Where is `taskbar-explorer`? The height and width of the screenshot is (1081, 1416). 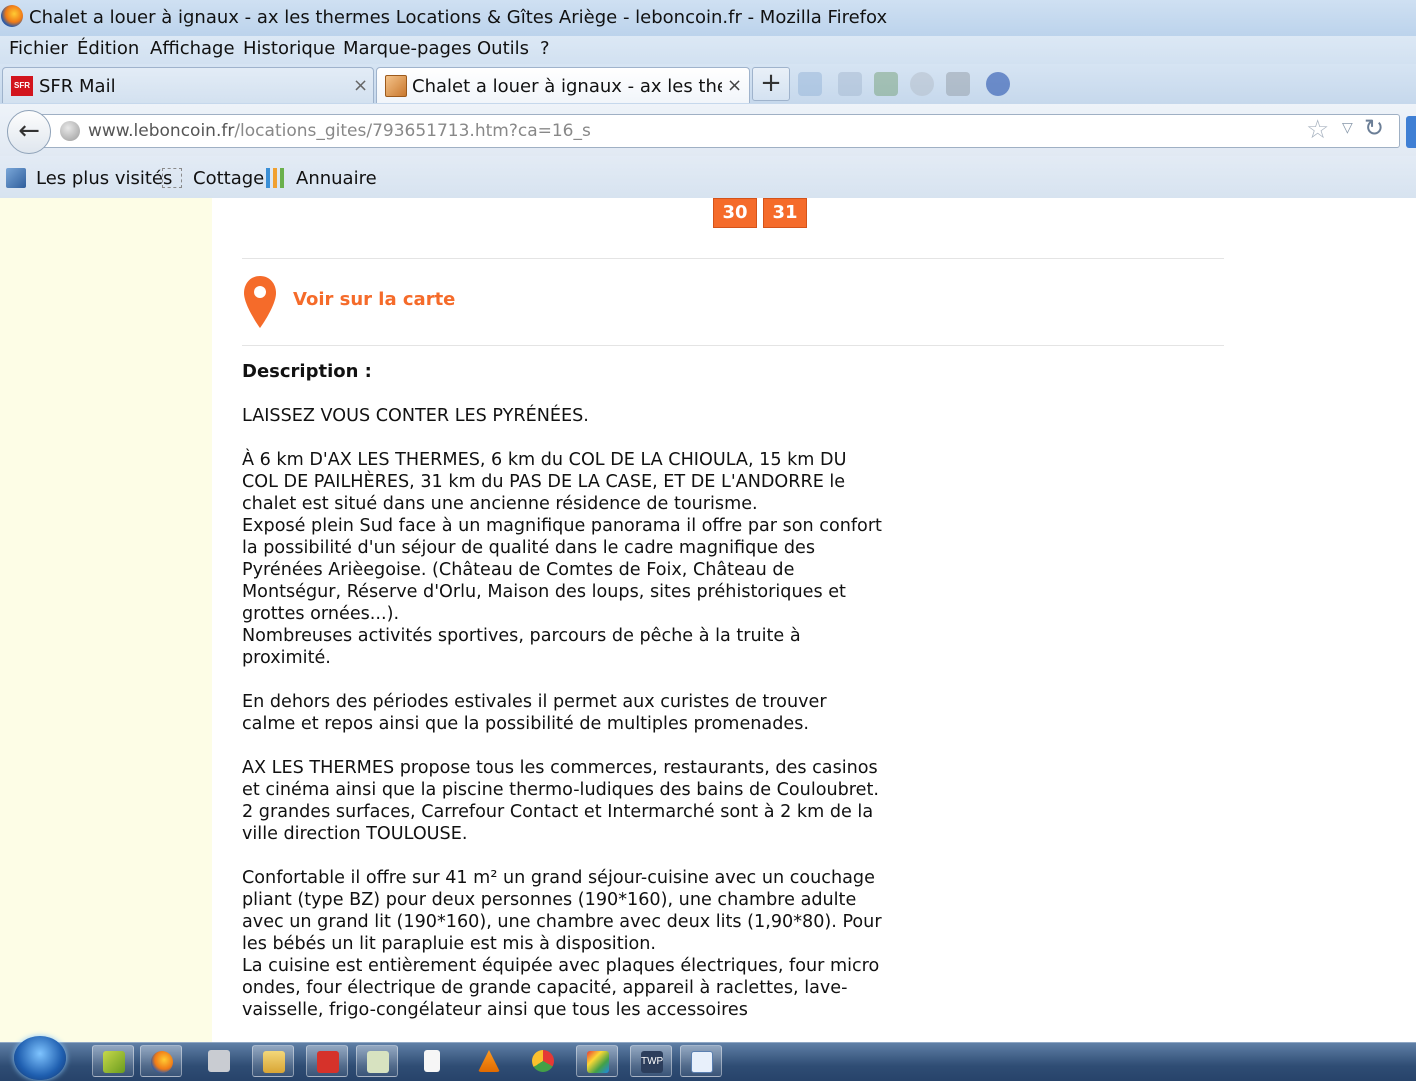 taskbar-explorer is located at coordinates (273, 1061).